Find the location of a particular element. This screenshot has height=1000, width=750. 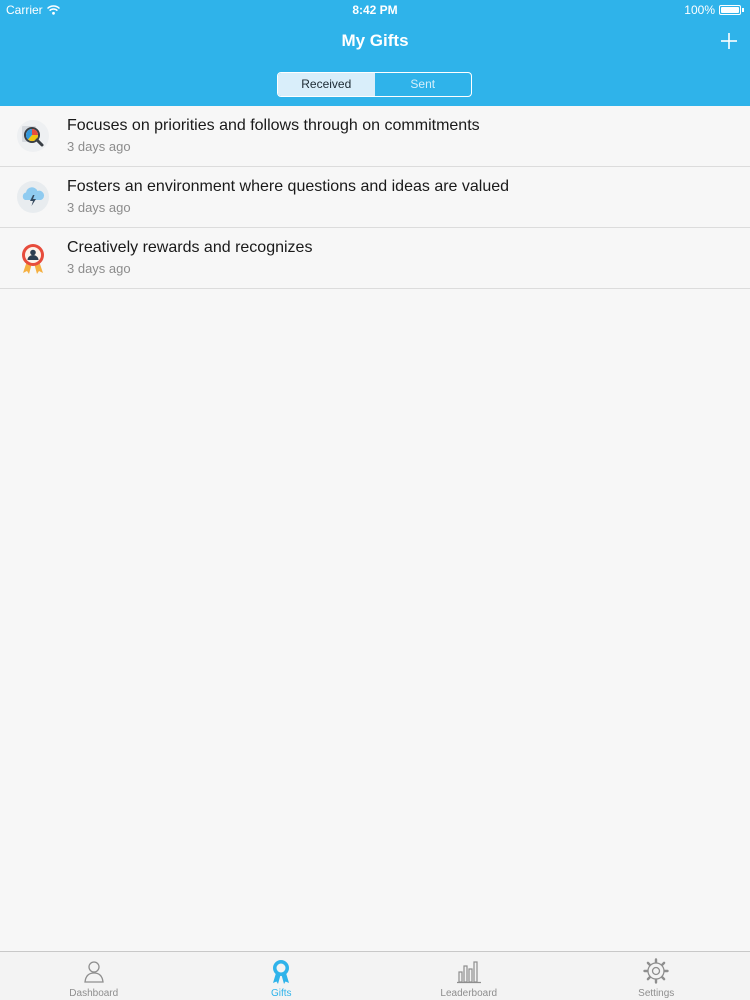

magnifier-chart-icon is located at coordinates (33, 136).